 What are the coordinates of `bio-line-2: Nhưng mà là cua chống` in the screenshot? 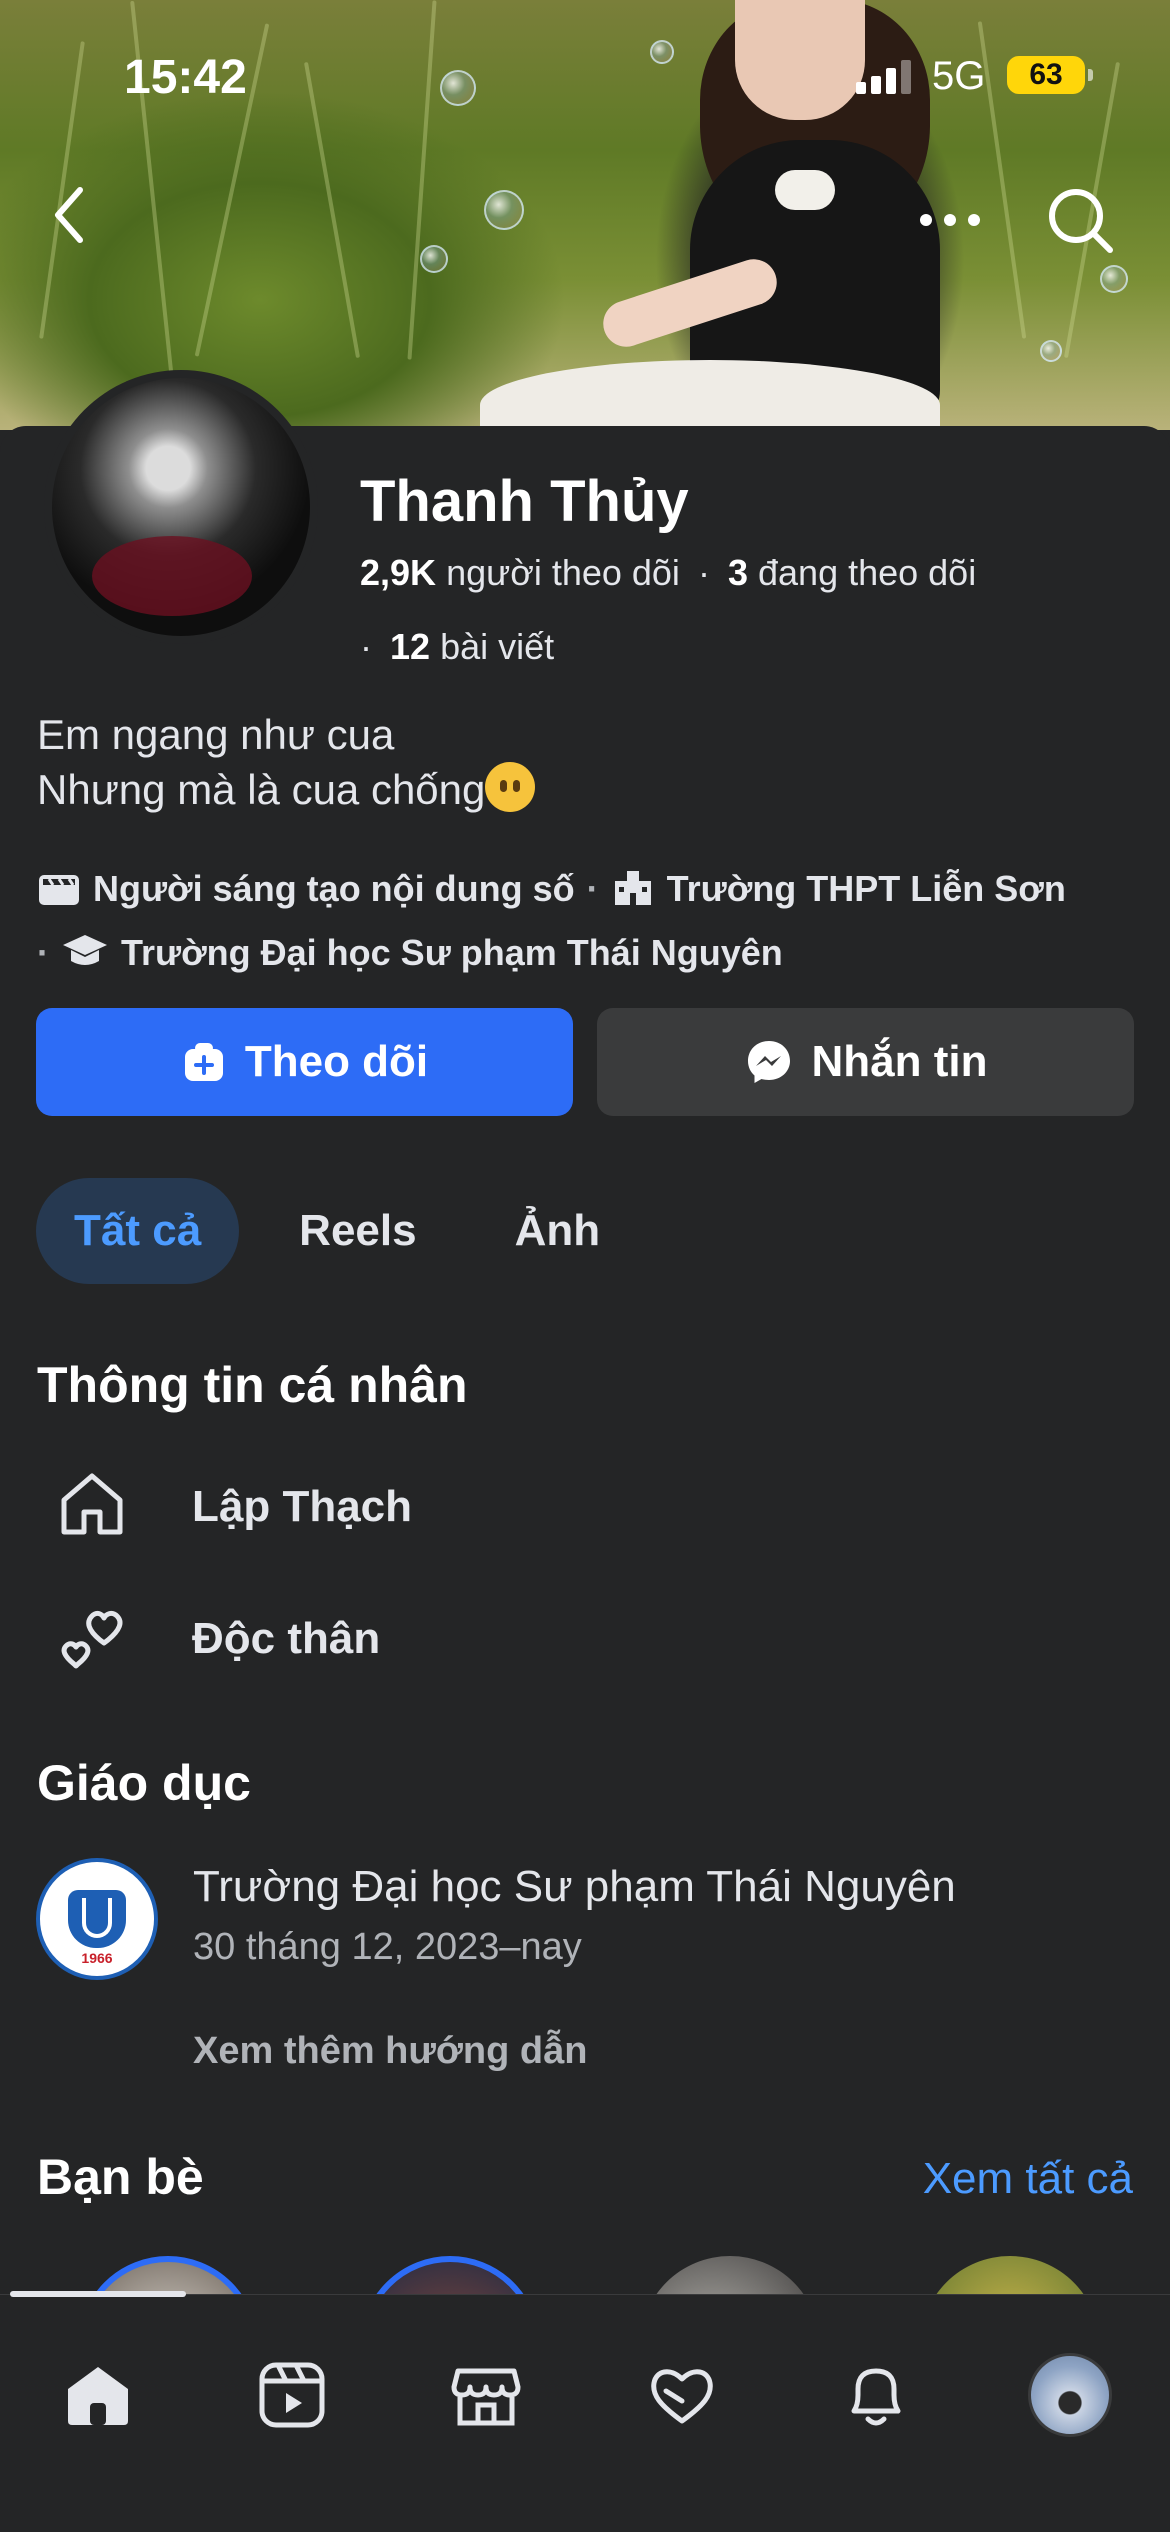 It's located at (261, 789).